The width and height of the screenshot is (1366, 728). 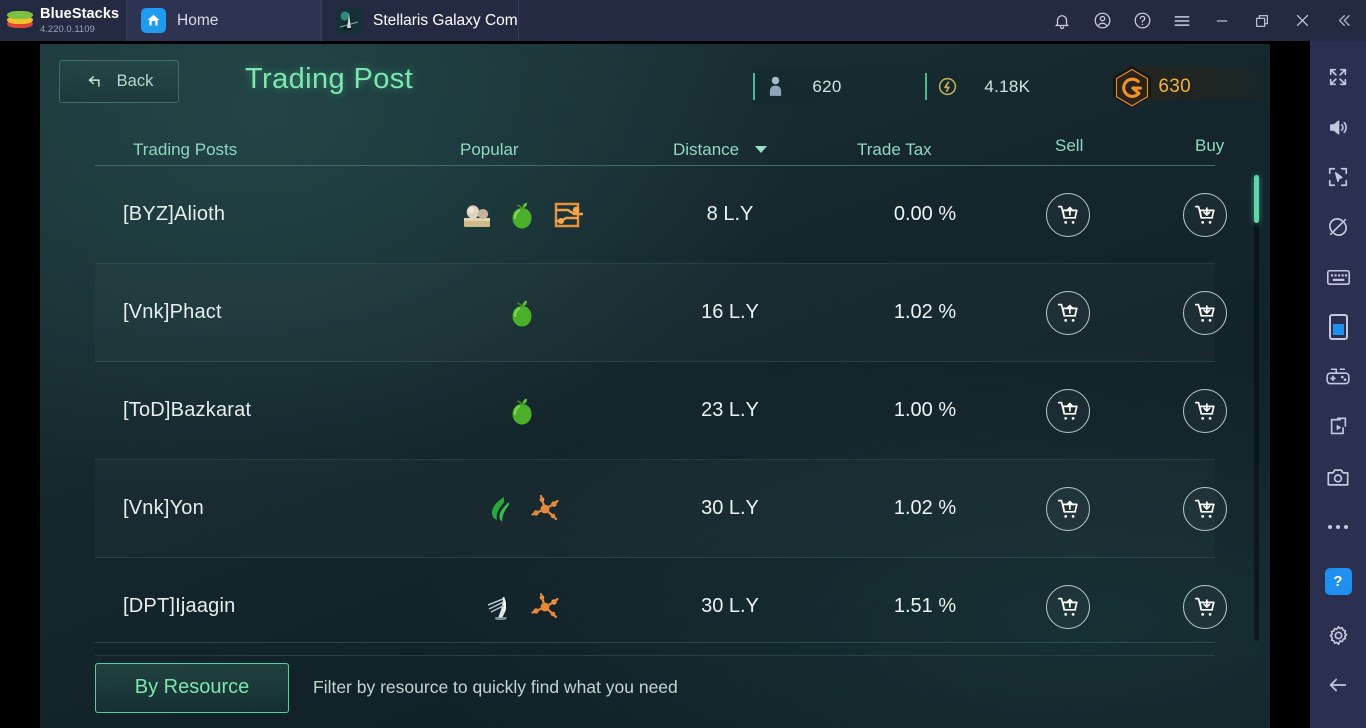 I want to click on bluestacks-logo-icon, so click(x=20, y=21).